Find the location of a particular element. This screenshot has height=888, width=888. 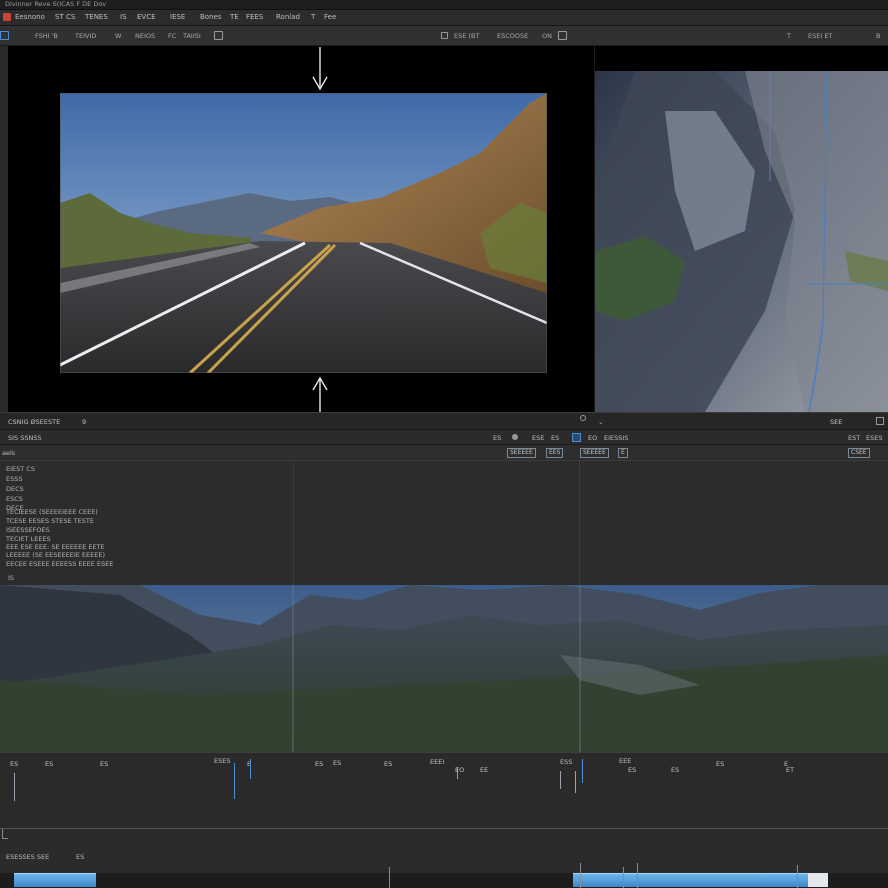

program-frame-image is located at coordinates (741, 241).